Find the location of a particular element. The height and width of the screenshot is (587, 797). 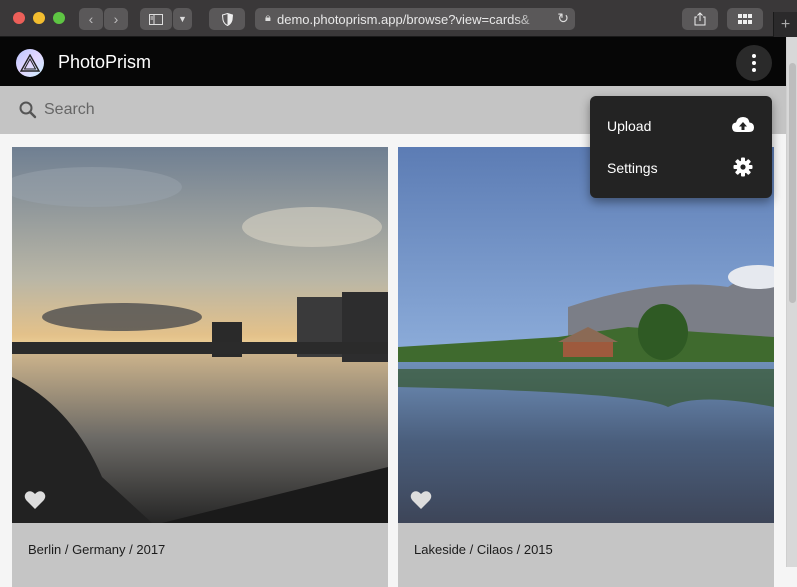

app-menu-dropdown: Upload Settings is located at coordinates (681, 147).